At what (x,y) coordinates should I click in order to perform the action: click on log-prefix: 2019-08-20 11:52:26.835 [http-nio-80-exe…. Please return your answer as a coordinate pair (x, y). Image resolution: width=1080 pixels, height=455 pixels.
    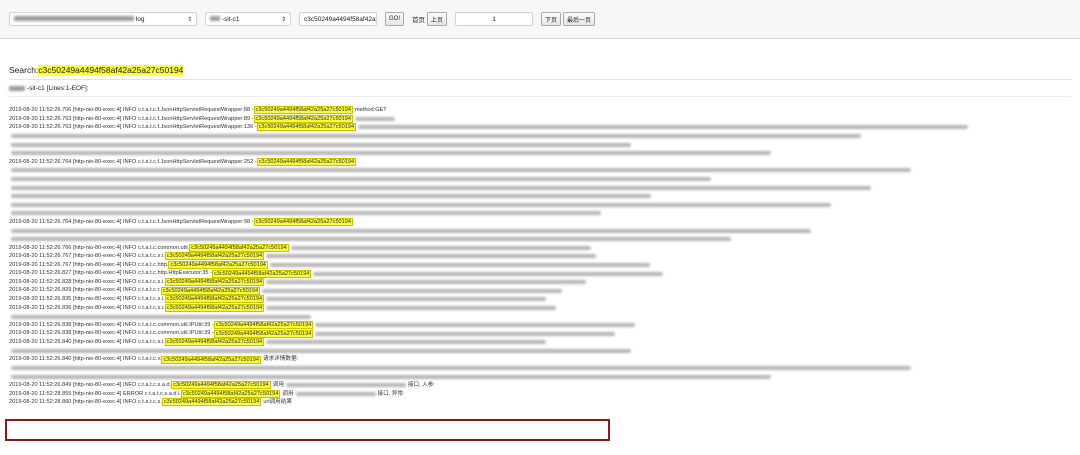
    Looking at the image, I should click on (87, 299).